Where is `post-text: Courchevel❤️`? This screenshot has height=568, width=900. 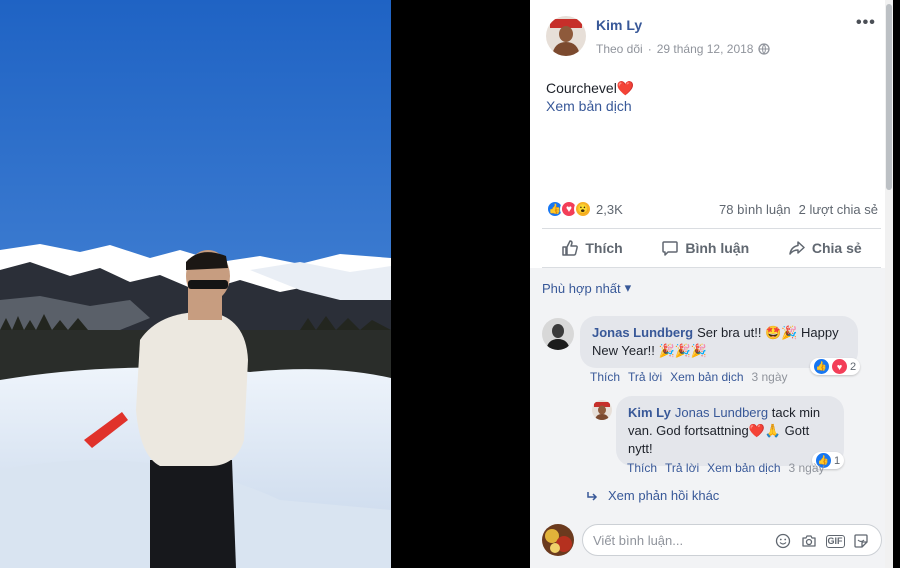 post-text: Courchevel❤️ is located at coordinates (590, 88).